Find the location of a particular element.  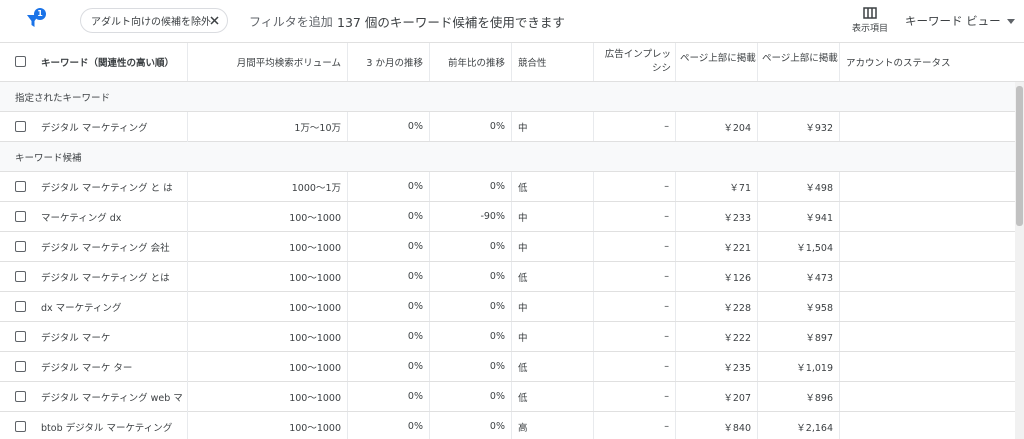

chevron-down-icon is located at coordinates (1010, 21).